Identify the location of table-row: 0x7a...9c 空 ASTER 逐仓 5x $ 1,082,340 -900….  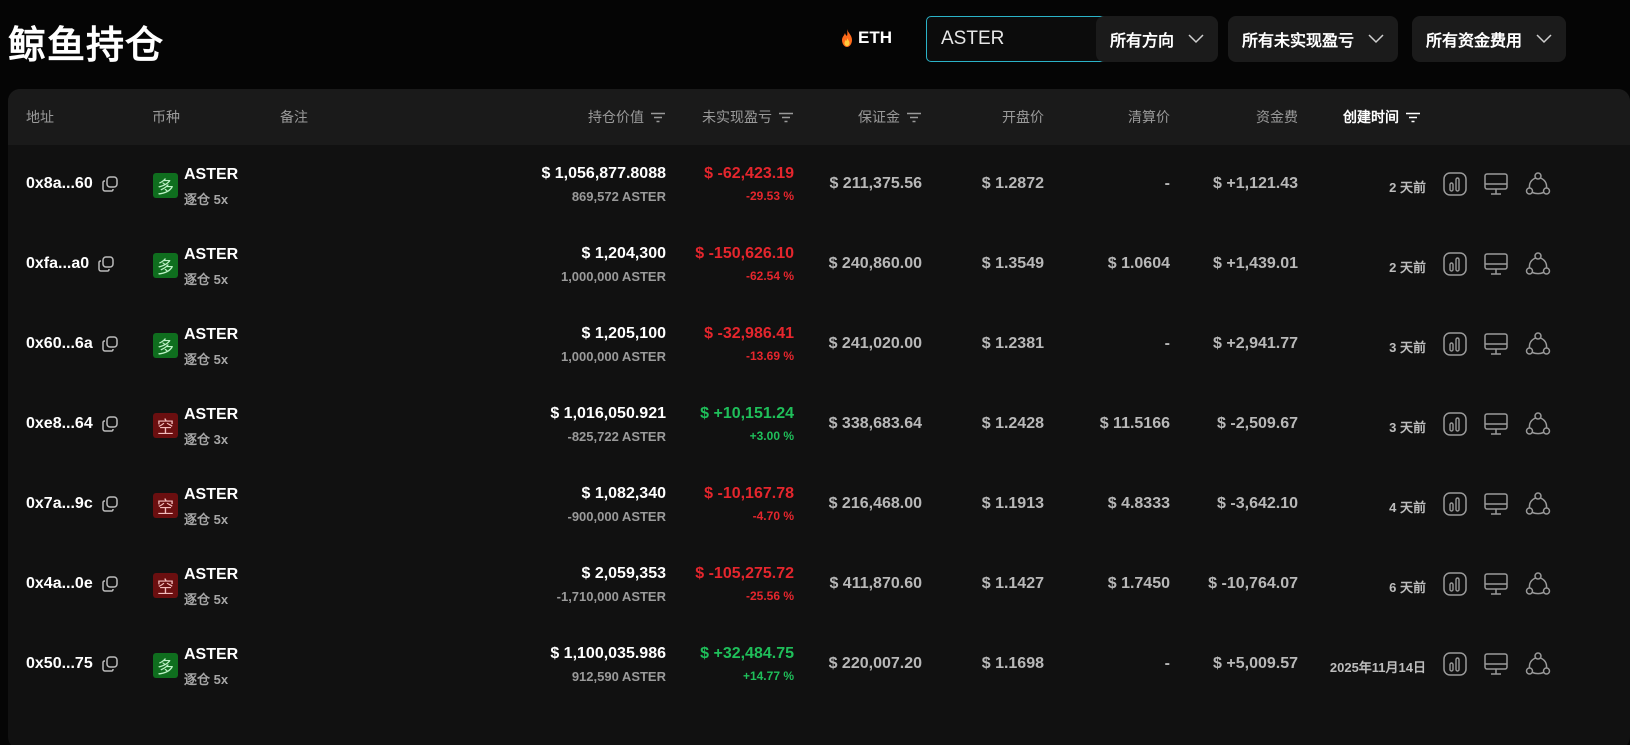
(819, 506).